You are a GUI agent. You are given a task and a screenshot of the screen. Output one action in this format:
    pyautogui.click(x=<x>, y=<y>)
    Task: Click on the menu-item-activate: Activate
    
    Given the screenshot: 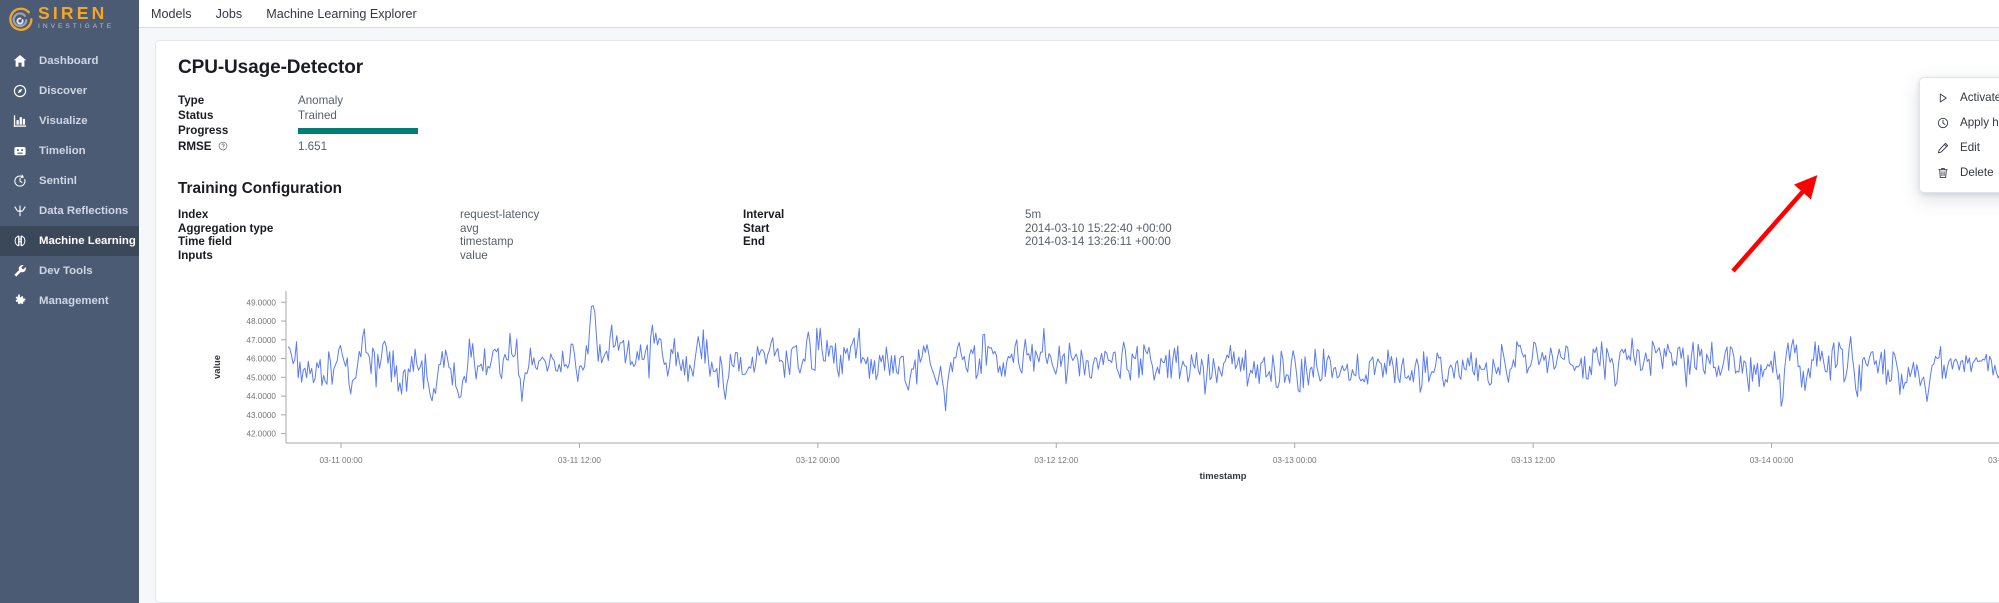 What is the action you would take?
    pyautogui.click(x=1959, y=97)
    